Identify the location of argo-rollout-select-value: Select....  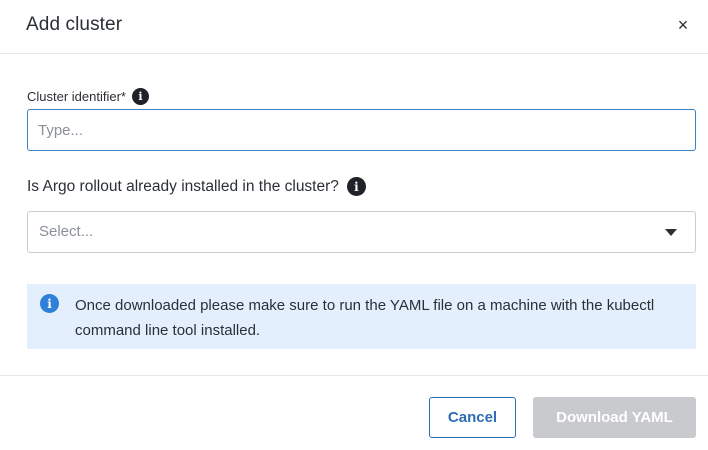
(66, 231).